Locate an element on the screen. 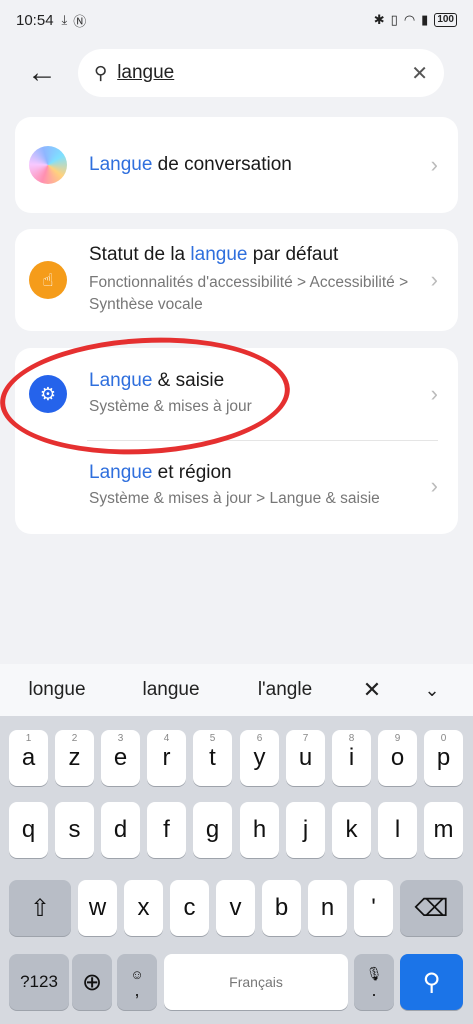 Image resolution: width=473 pixels, height=1024 pixels. suggestion-bar: longue langue l'angle ✕ ⌄ is located at coordinates (236, 690).